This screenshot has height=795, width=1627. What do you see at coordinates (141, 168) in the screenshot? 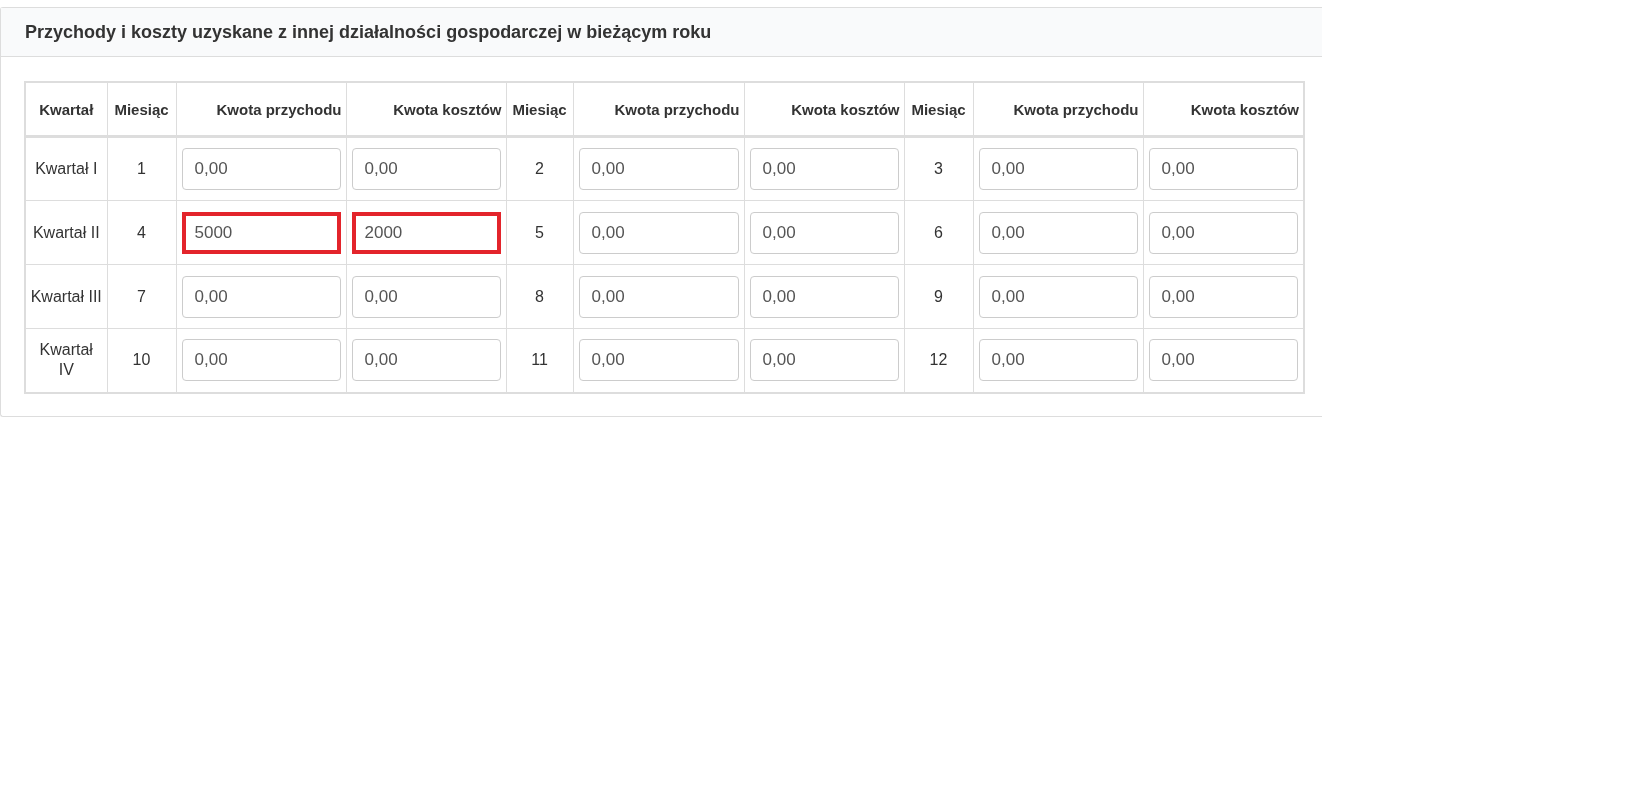
I see `month-cell: 1` at bounding box center [141, 168].